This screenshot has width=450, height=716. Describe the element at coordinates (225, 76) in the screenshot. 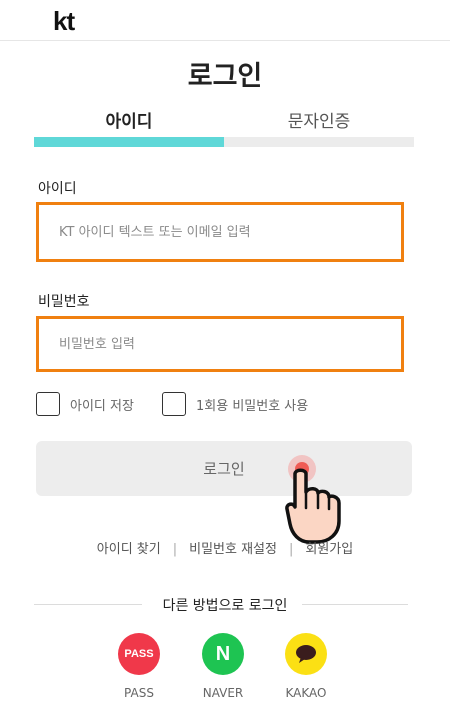

I see `page-title: 로그인` at that location.